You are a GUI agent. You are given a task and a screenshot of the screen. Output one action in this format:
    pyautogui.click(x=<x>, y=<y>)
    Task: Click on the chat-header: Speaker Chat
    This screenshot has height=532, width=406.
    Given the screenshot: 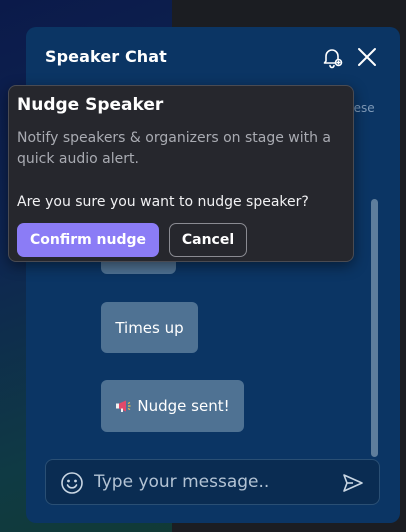 What is the action you would take?
    pyautogui.click(x=213, y=57)
    